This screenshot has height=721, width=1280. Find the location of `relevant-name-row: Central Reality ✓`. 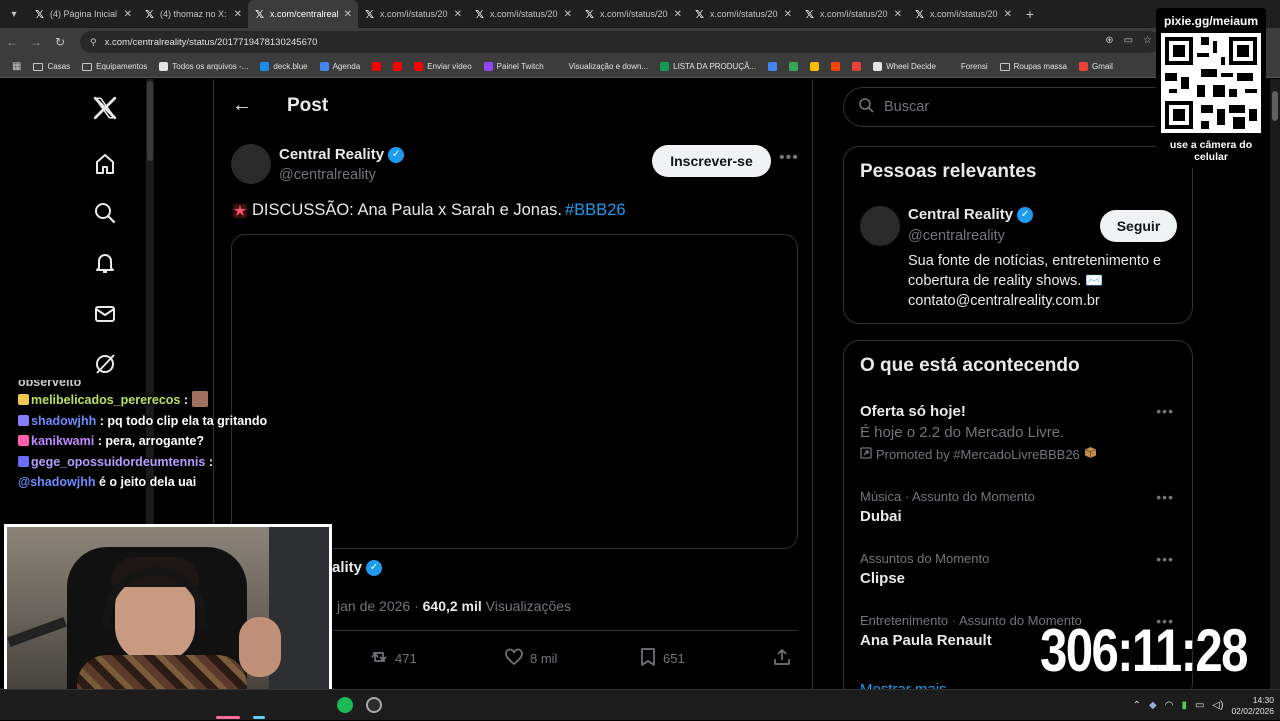

relevant-name-row: Central Reality ✓ is located at coordinates (971, 214).